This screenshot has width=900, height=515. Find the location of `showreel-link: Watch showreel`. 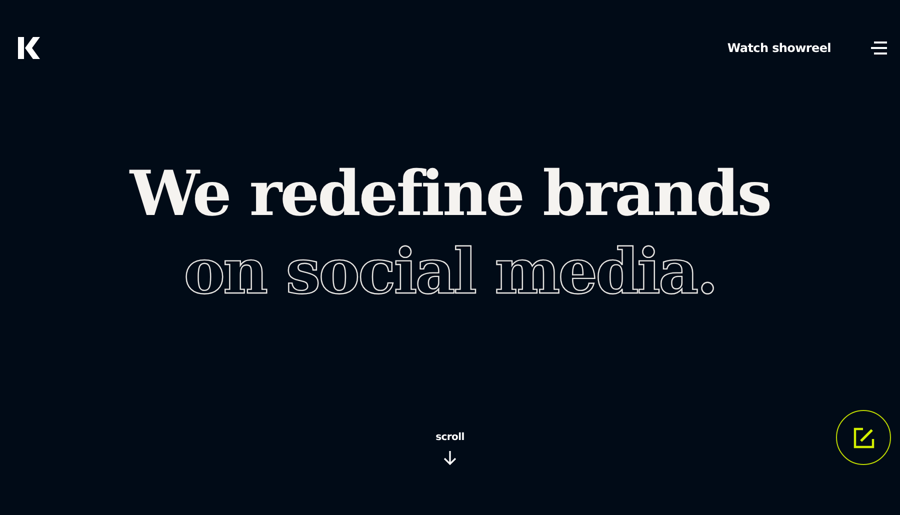

showreel-link: Watch showreel is located at coordinates (779, 48).